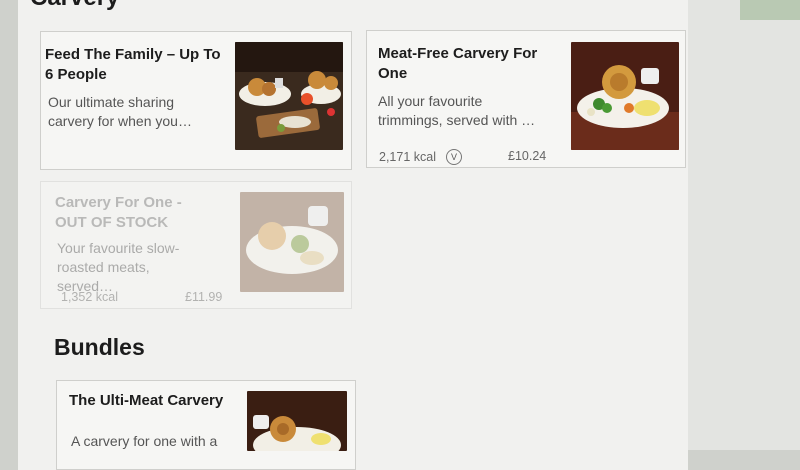 The width and height of the screenshot is (800, 470). I want to click on section-title-carvery: Carvery, so click(74, 6).